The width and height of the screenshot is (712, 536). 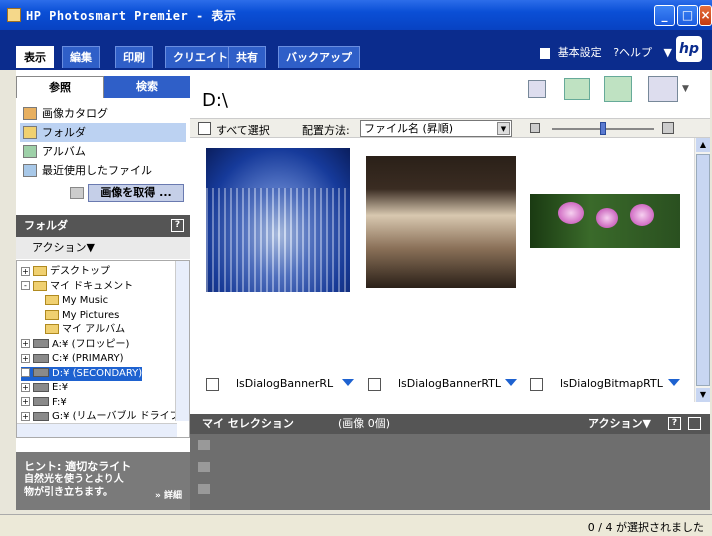 What do you see at coordinates (535, 128) in the screenshot?
I see `zoom-out-icon` at bounding box center [535, 128].